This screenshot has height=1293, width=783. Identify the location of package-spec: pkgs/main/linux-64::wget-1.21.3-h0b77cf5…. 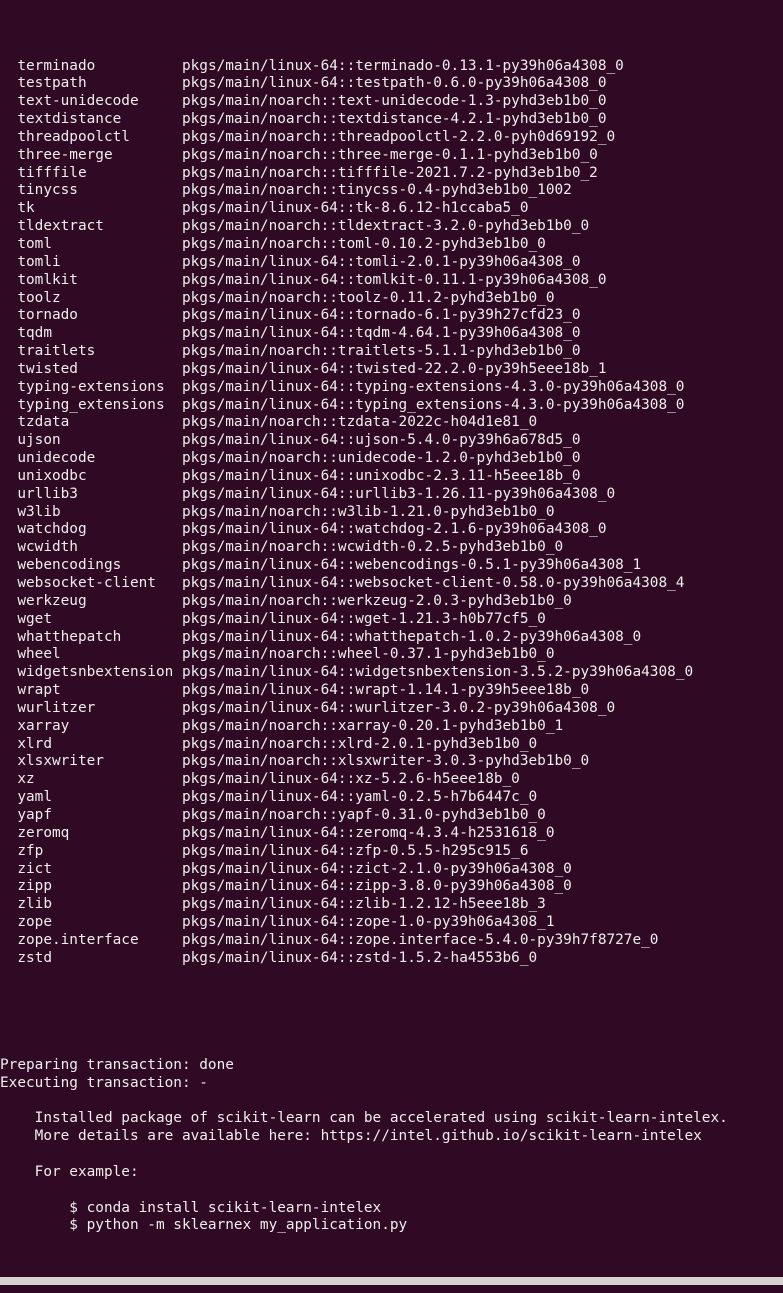
(363, 618).